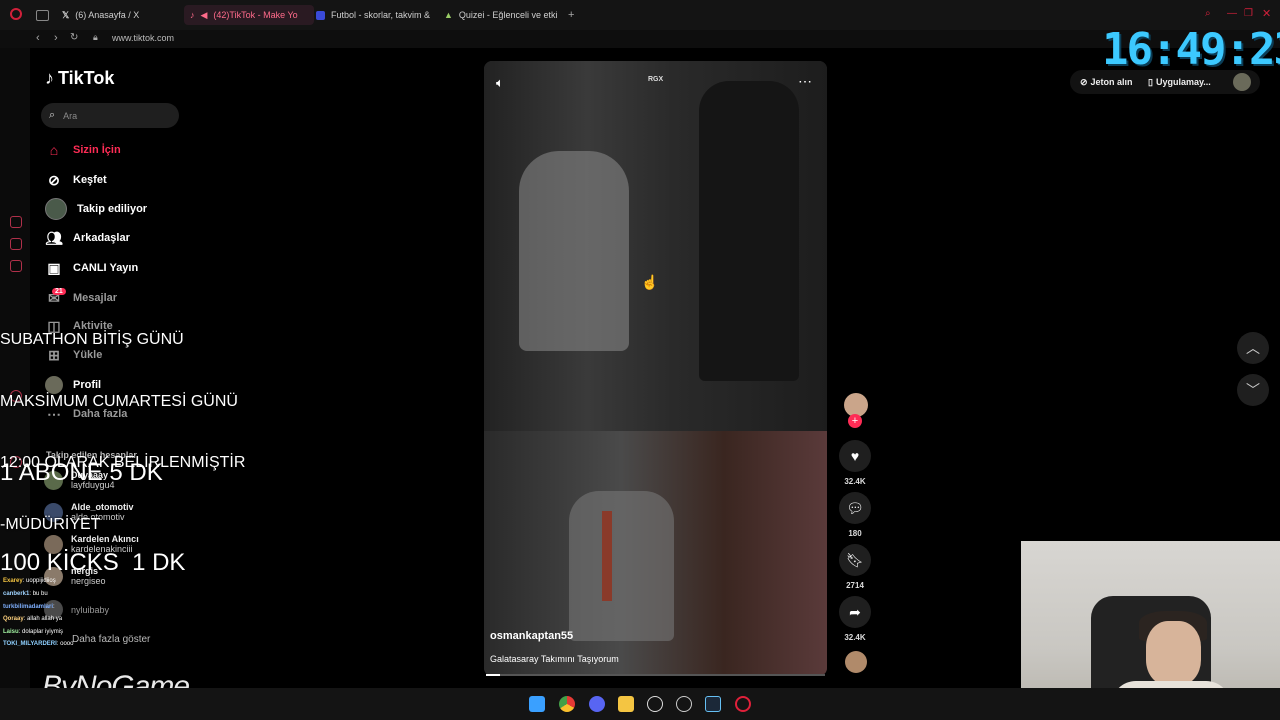 This screenshot has width=1280, height=720. Describe the element at coordinates (855, 637) in the screenshot. I see `share-count: 32.4K` at that location.